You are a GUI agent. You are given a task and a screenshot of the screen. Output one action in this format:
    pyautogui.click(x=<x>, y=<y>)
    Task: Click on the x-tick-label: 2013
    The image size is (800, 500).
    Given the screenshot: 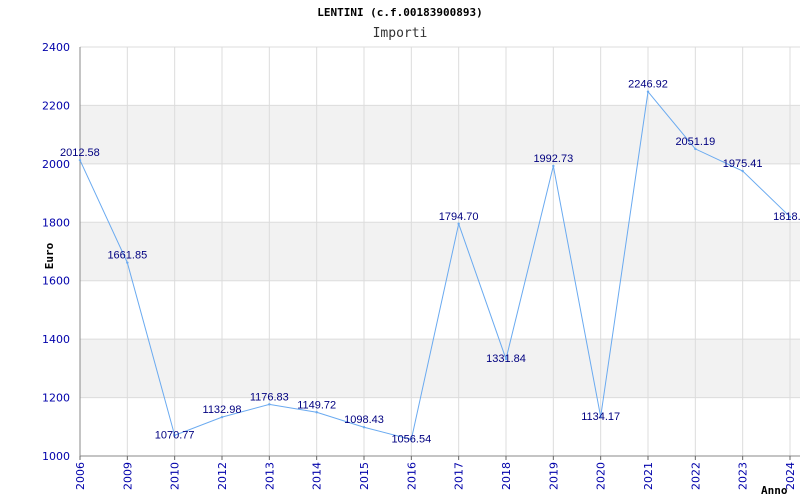 What is the action you would take?
    pyautogui.click(x=269, y=476)
    